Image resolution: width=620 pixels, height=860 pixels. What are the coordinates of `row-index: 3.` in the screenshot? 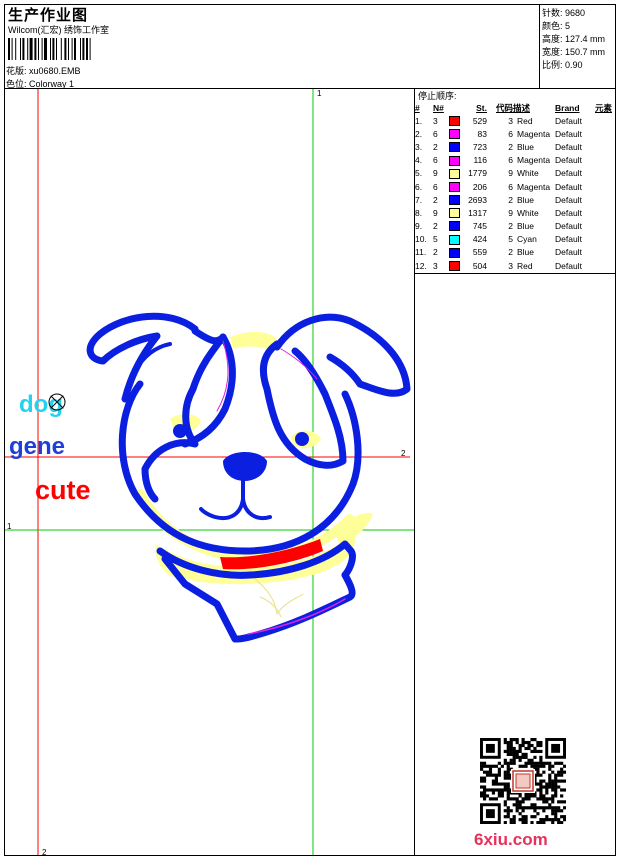 It's located at (419, 146).